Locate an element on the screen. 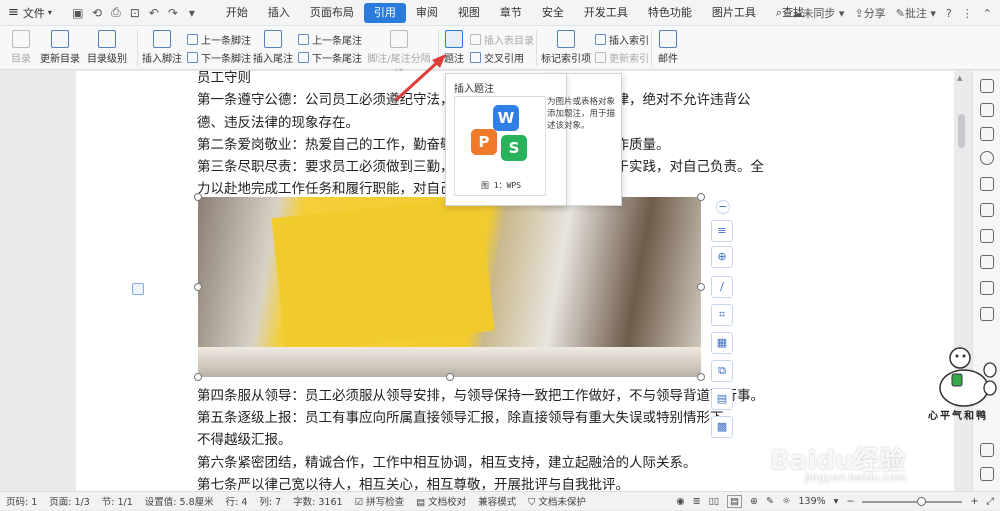  print-icon: ⎙ is located at coordinates (116, 12).